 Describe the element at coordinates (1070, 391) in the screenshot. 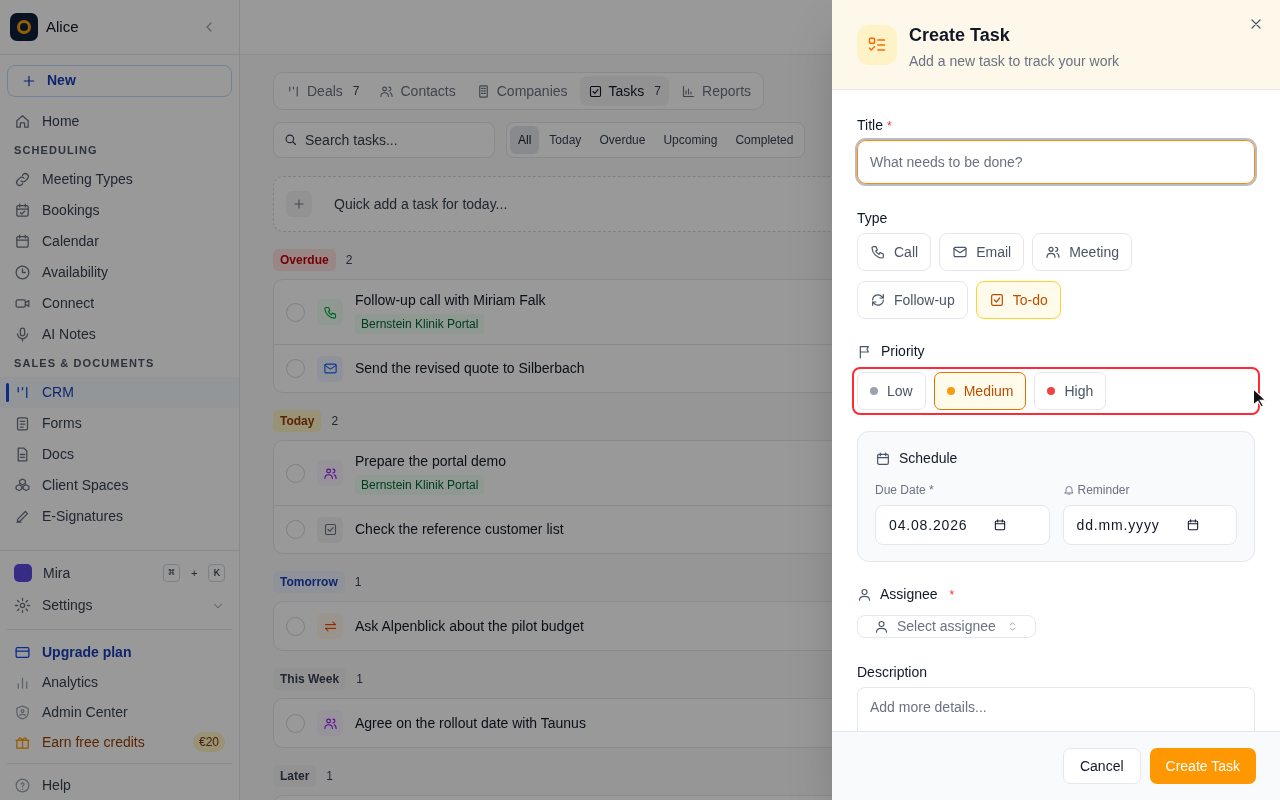

I see `priority-option: High` at that location.